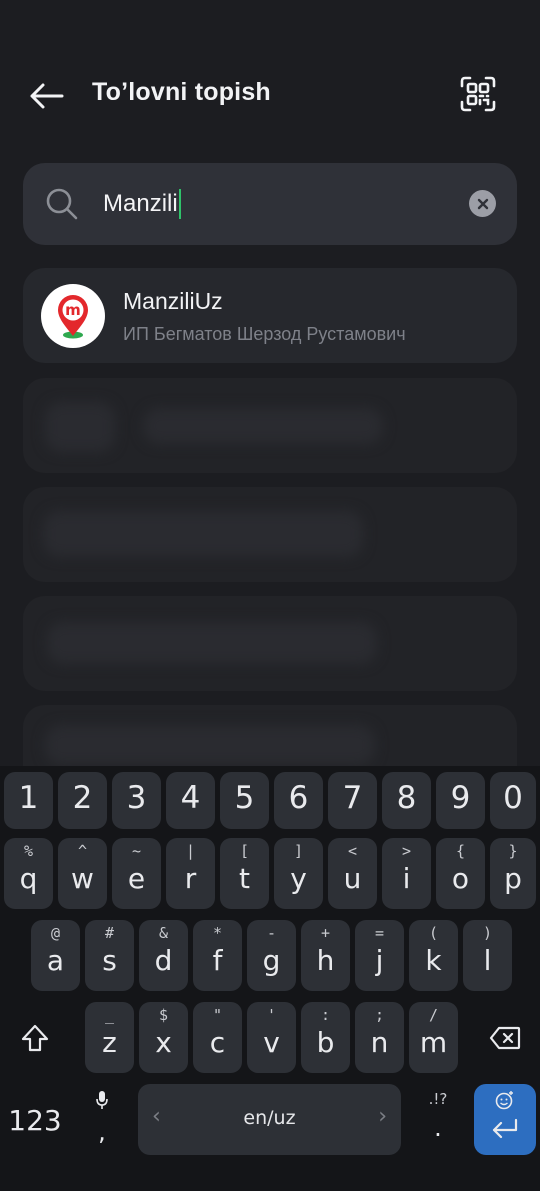  Describe the element at coordinates (62, 204) in the screenshot. I see `search-icon` at that location.